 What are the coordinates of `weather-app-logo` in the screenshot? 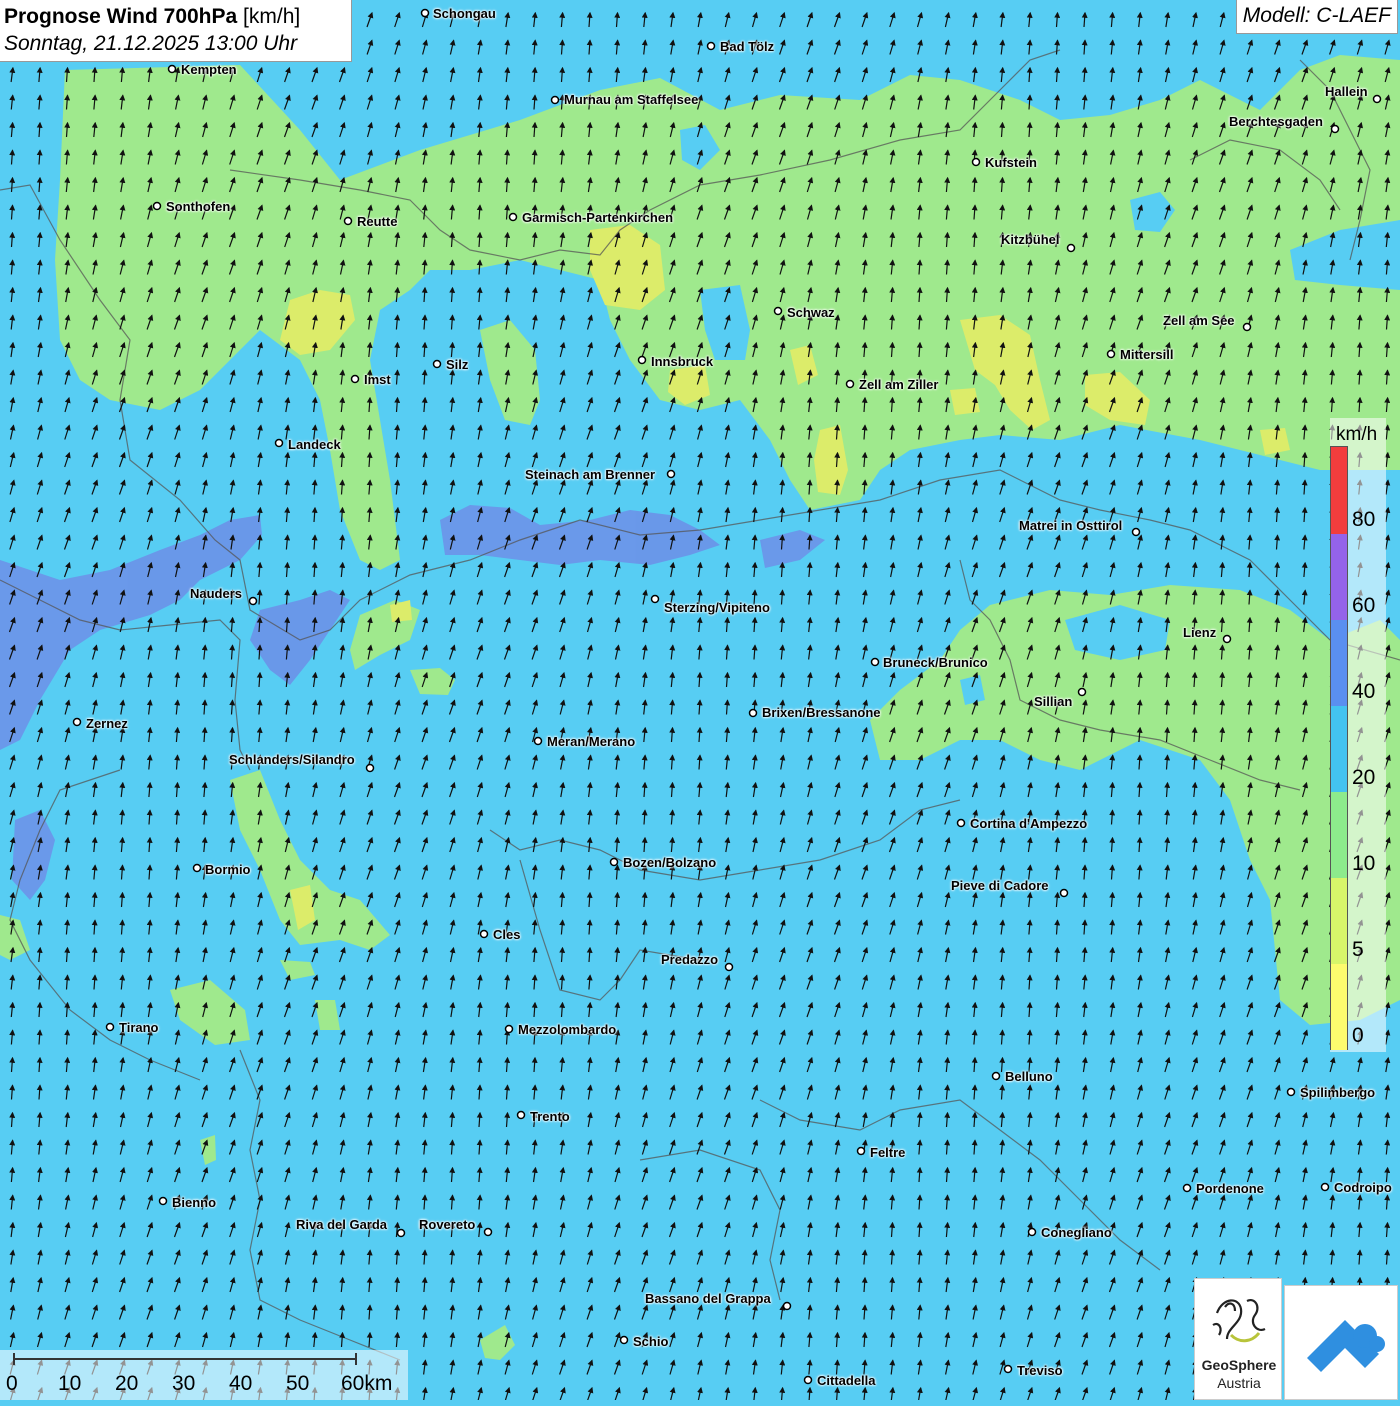 It's located at (1341, 1342).